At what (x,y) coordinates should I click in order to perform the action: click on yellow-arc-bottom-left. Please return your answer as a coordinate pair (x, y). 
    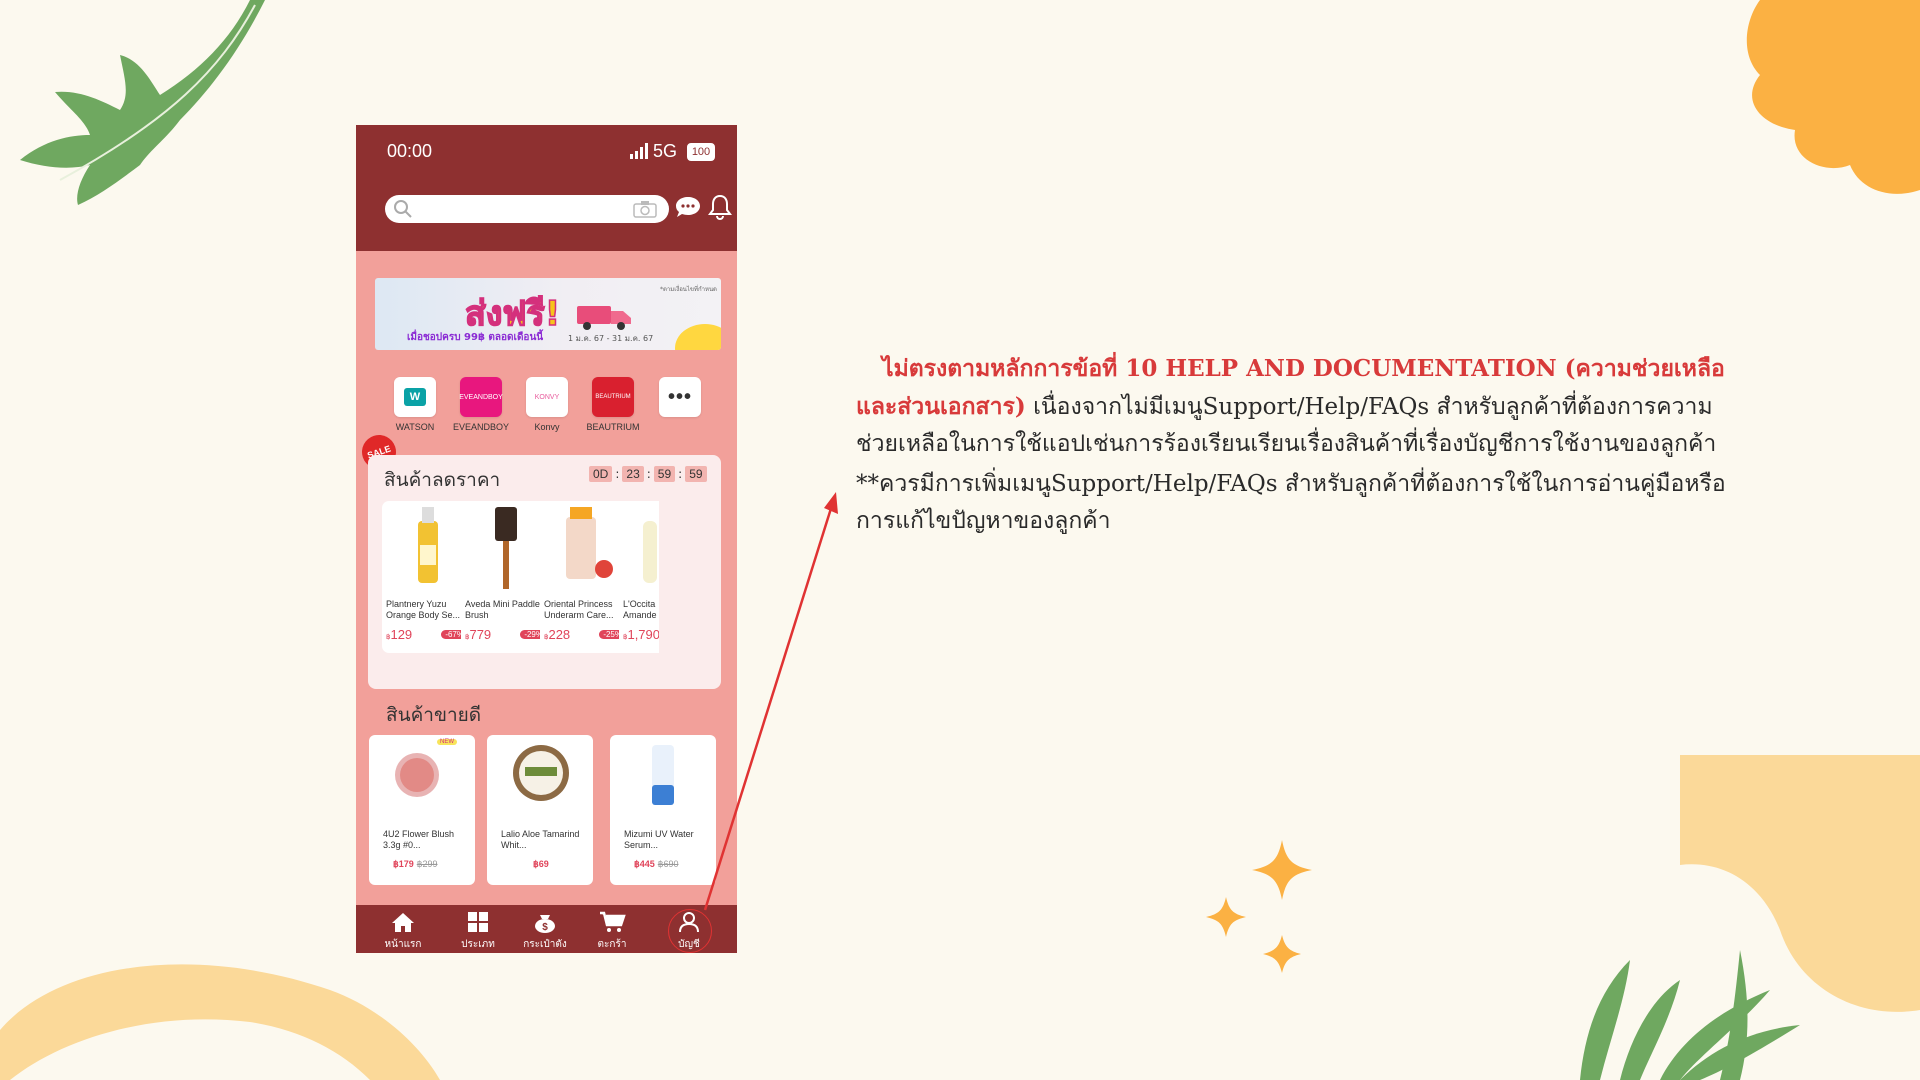
    Looking at the image, I should click on (220, 1022).